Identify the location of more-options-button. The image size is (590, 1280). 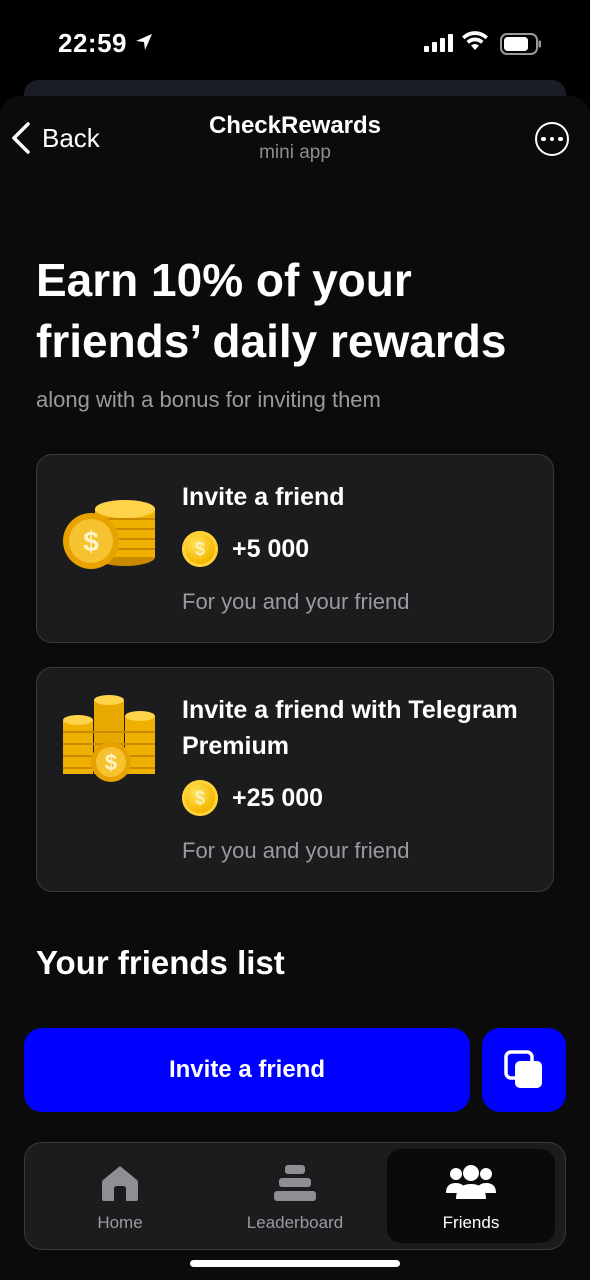
(552, 139).